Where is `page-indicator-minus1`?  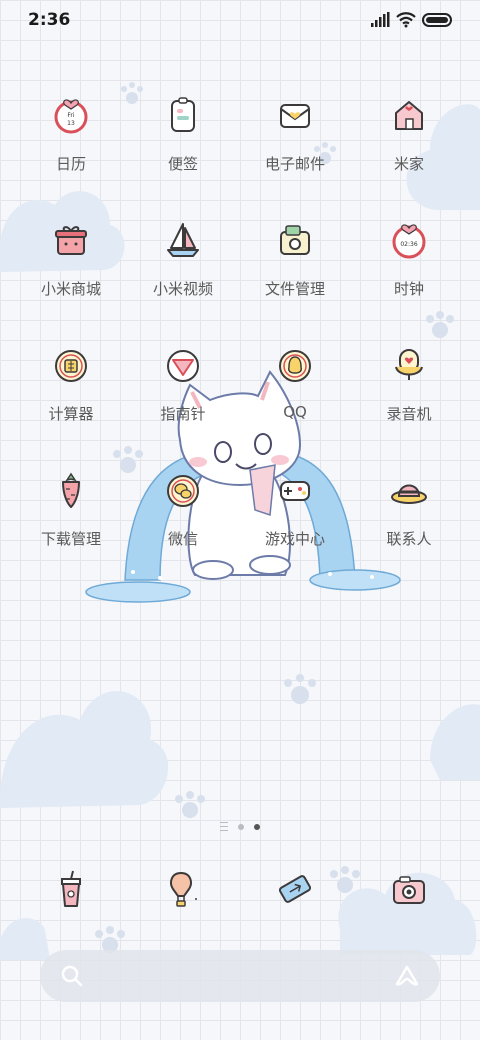
page-indicator-minus1 is located at coordinates (224, 826).